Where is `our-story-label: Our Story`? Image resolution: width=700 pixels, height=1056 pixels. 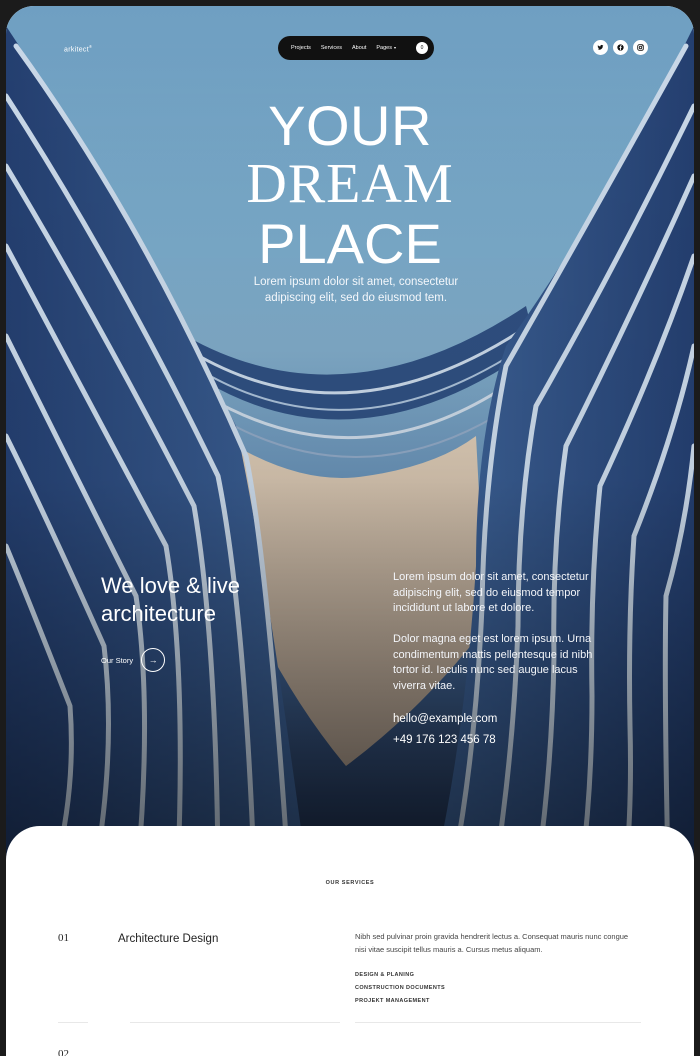
our-story-label: Our Story is located at coordinates (117, 660).